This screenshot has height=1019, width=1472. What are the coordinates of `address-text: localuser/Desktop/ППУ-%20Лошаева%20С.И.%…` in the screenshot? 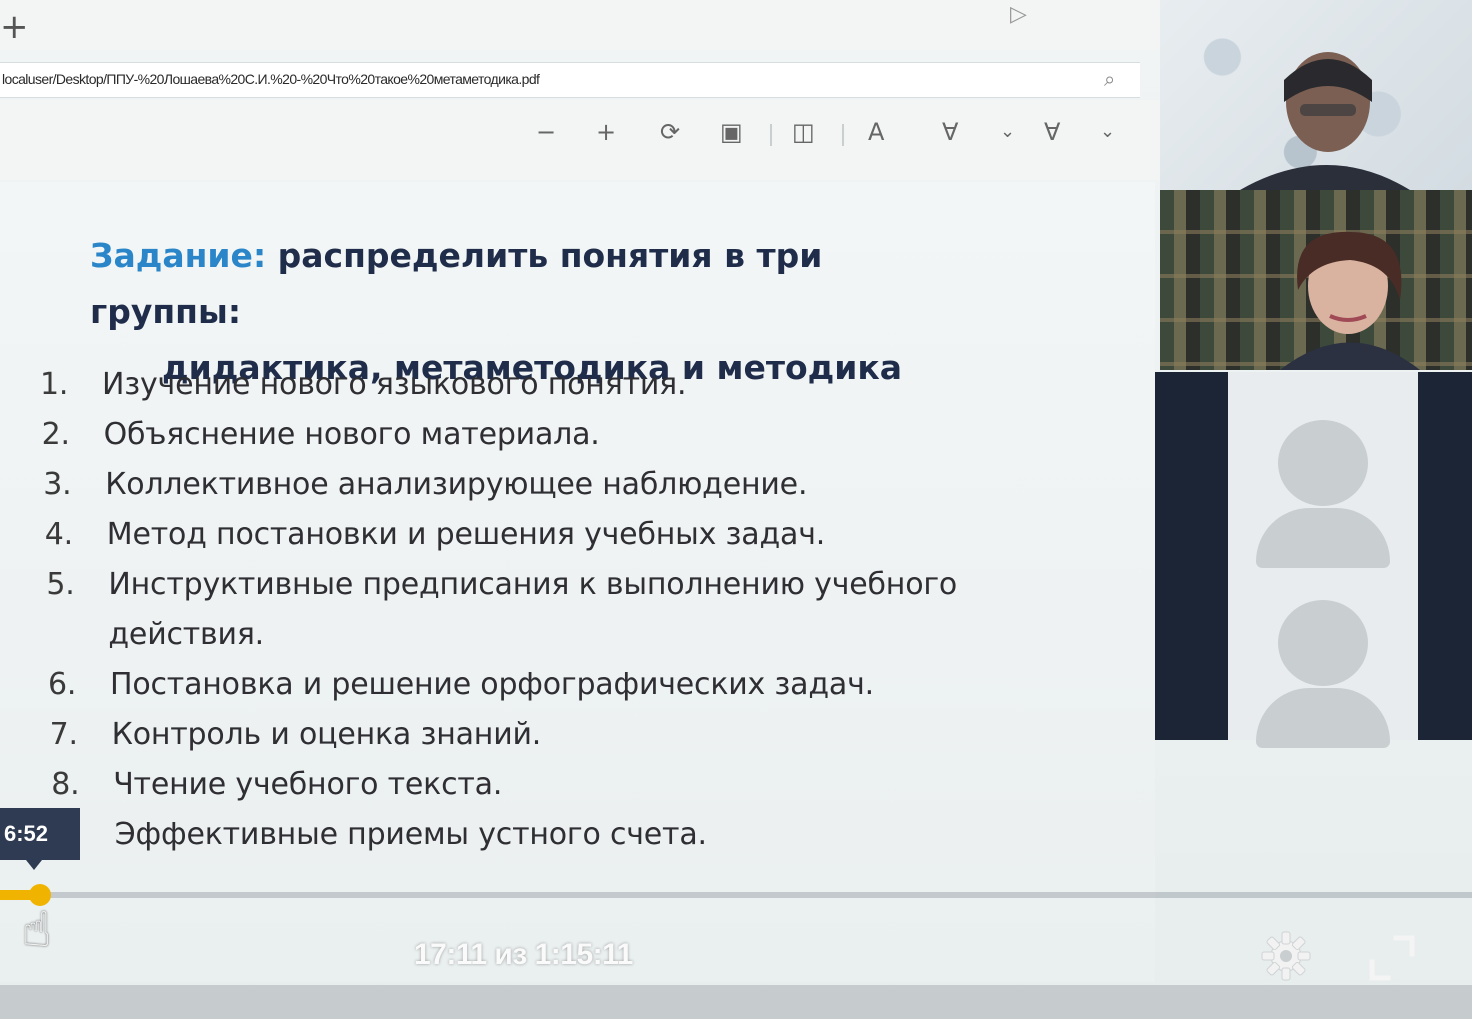 It's located at (271, 79).